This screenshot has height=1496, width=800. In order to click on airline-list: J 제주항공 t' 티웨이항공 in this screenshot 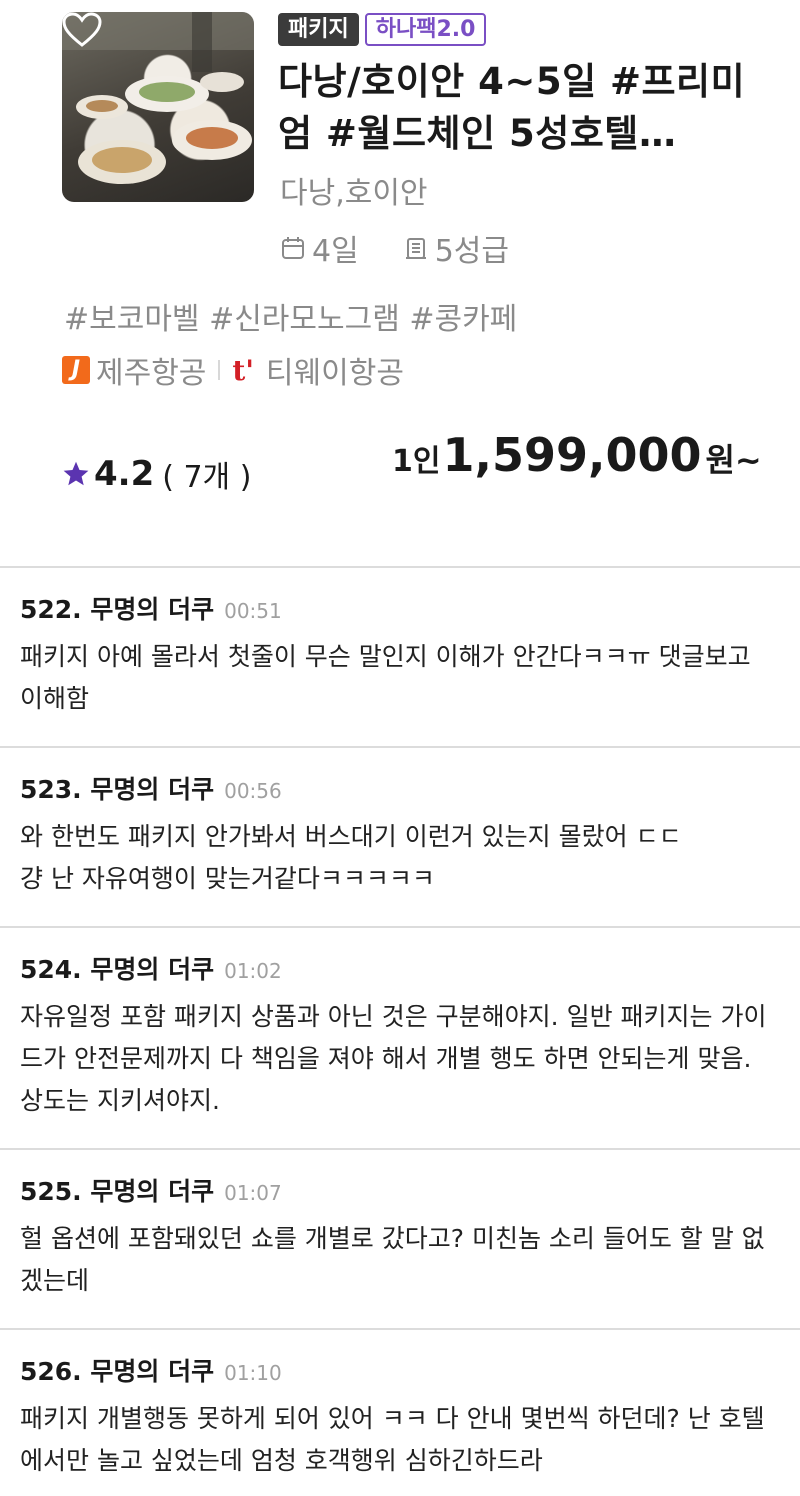, I will do `click(233, 370)`.